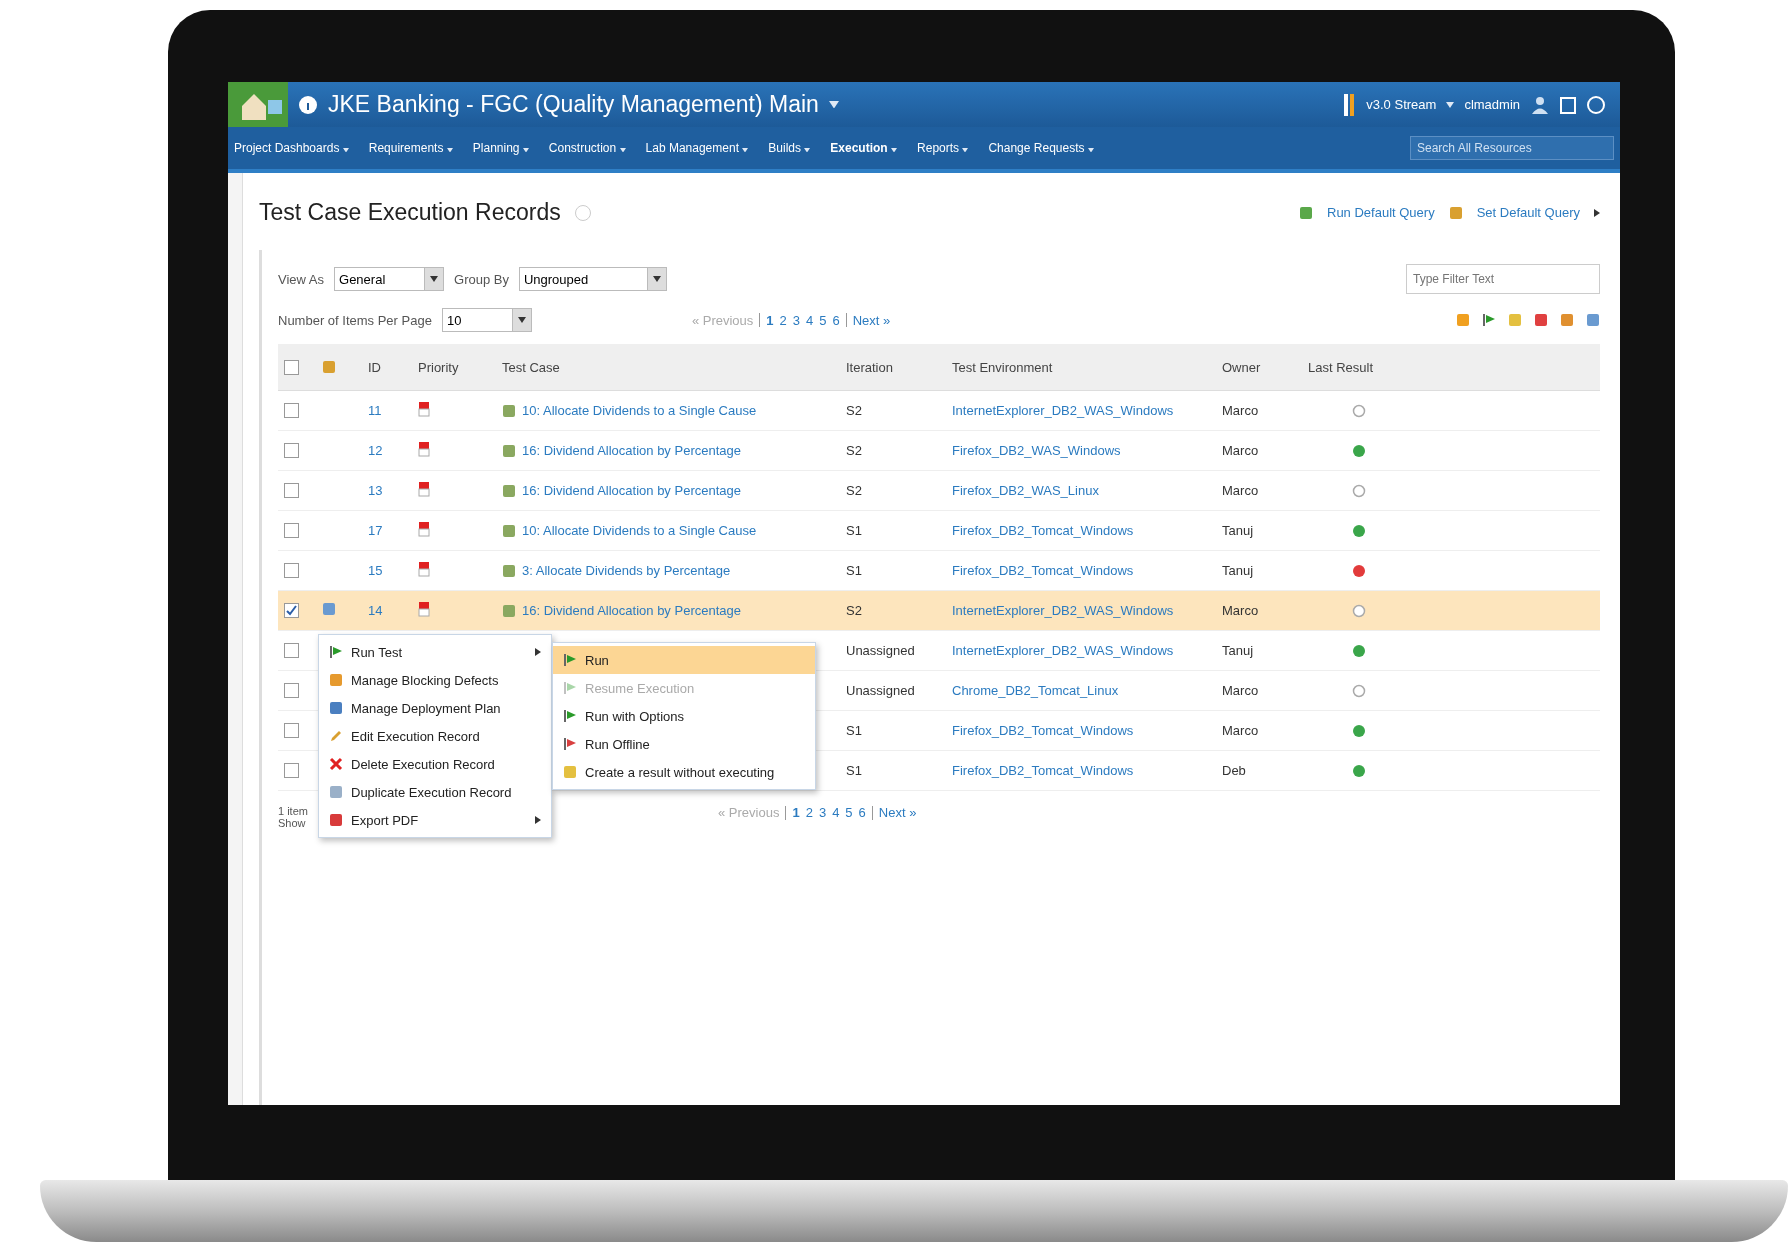 This screenshot has width=1788, height=1257. What do you see at coordinates (301, 279) in the screenshot?
I see `view-as-label: View As` at bounding box center [301, 279].